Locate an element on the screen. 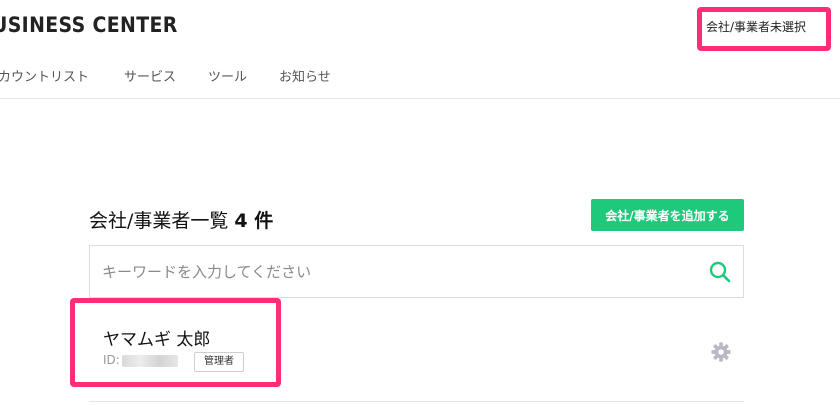 The height and width of the screenshot is (405, 840). page-title-text: 会社/事業者一覧 is located at coordinates (159, 221).